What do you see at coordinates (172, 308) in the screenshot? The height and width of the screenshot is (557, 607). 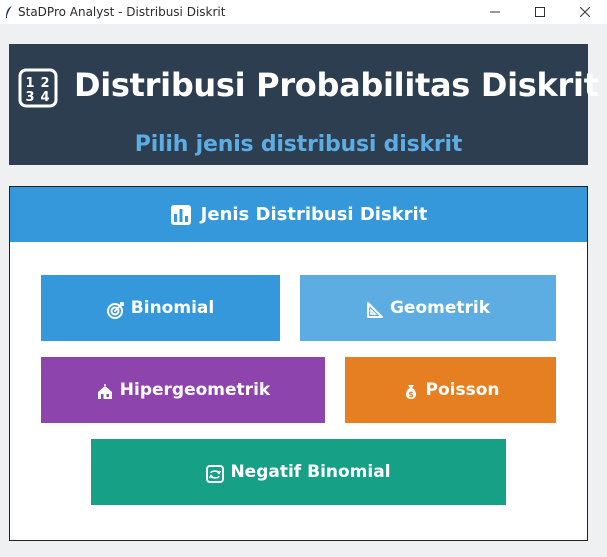 I see `binomial-label: Binomial` at bounding box center [172, 308].